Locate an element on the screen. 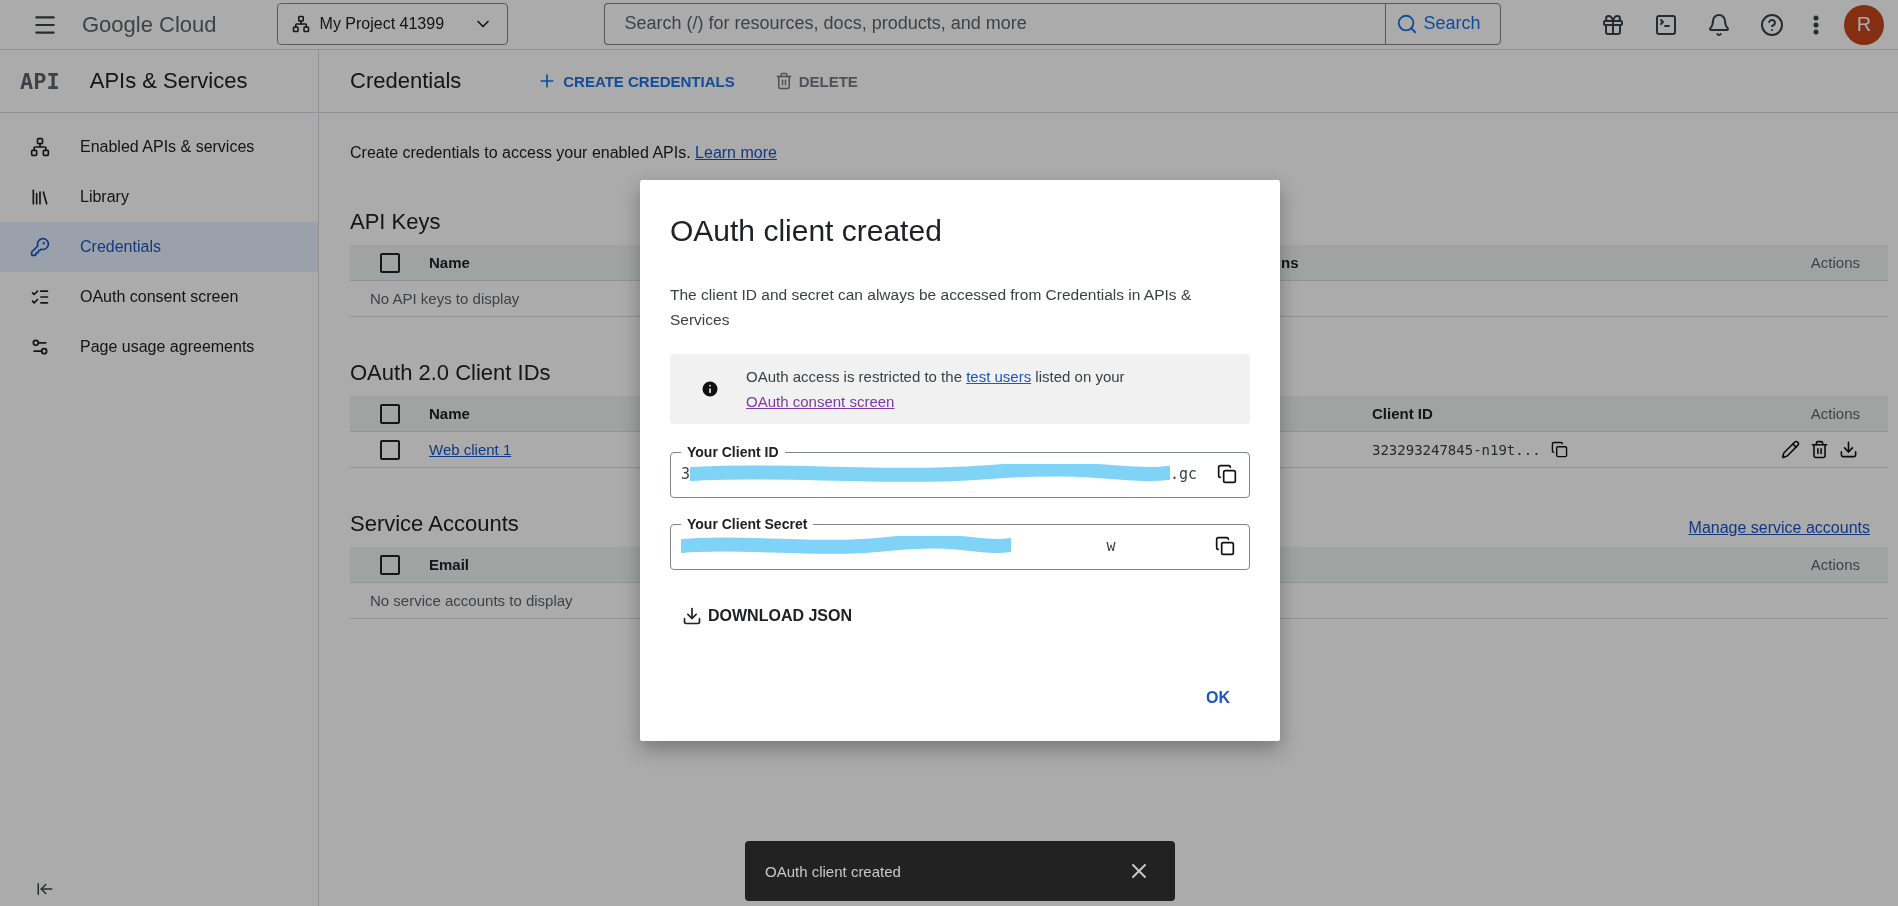 The height and width of the screenshot is (906, 1898). sidebar-item: Credentials is located at coordinates (159, 247).